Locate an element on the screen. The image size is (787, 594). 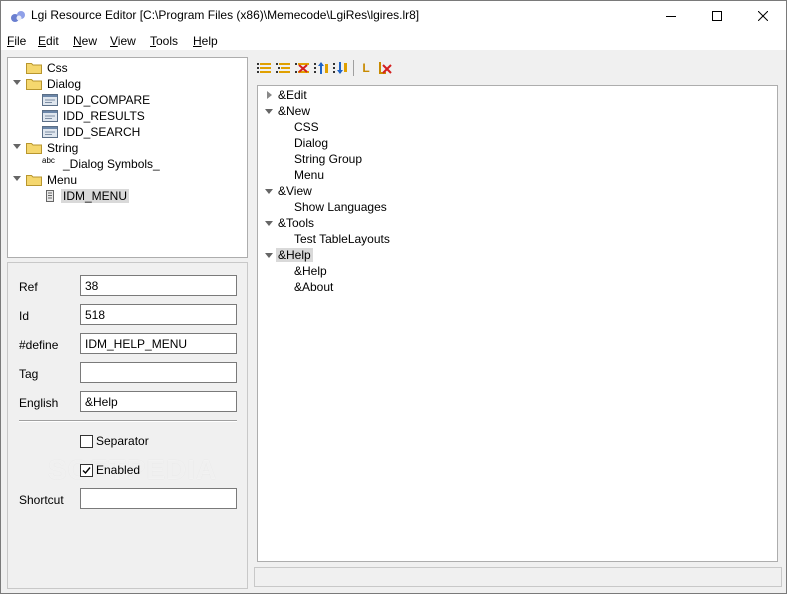
maximize-icon is located at coordinates (717, 16).